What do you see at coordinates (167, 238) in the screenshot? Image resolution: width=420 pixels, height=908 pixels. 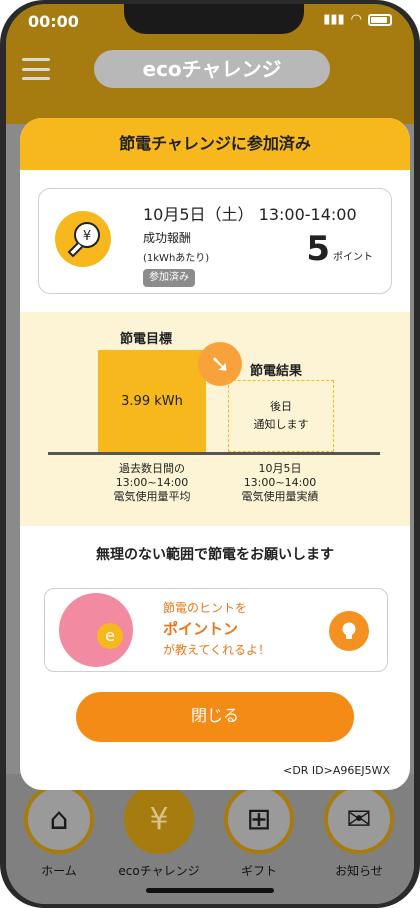 I see `reward-label: 成功報酬` at bounding box center [167, 238].